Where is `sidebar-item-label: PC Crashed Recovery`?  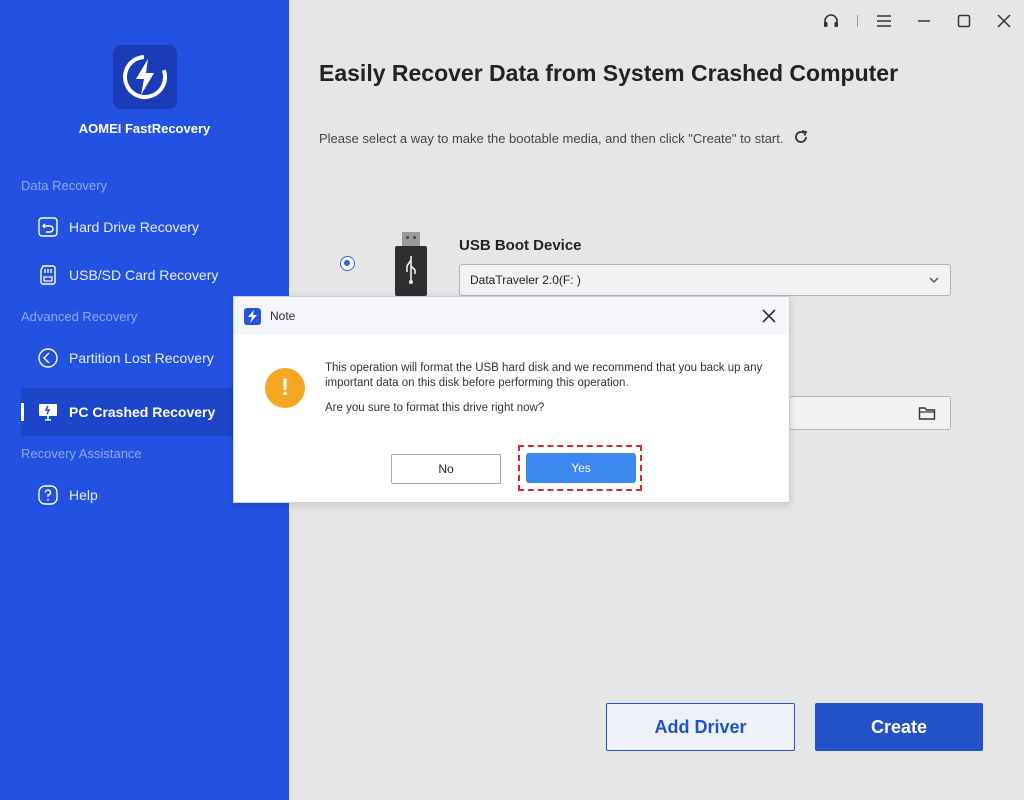 sidebar-item-label: PC Crashed Recovery is located at coordinates (142, 412).